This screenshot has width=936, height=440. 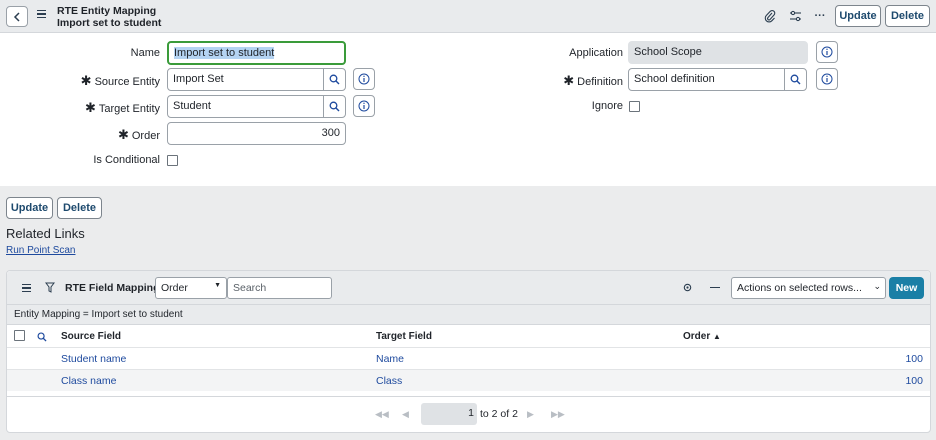 I want to click on first-page-icon: ◀◀, so click(x=382, y=414).